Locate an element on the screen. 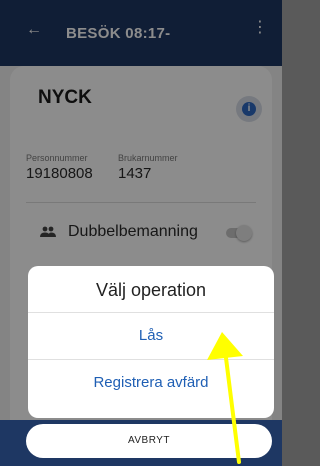 Image resolution: width=320 pixels, height=466 pixels. option-las: Lås is located at coordinates (151, 336).